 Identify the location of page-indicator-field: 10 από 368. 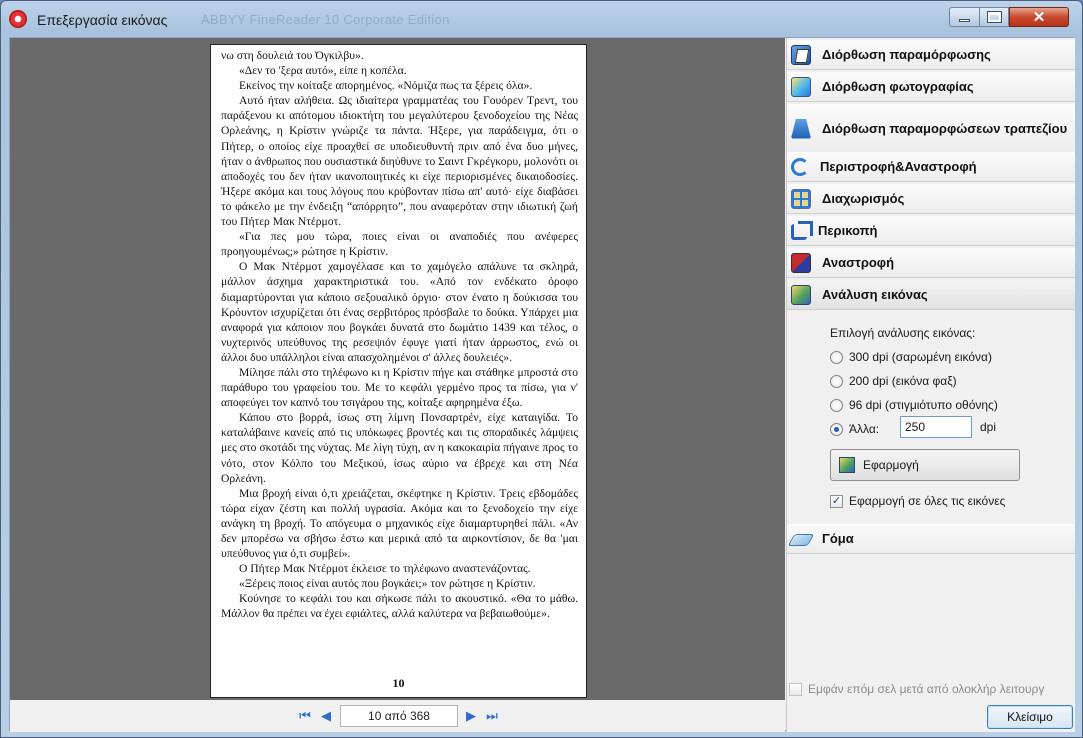
(399, 716).